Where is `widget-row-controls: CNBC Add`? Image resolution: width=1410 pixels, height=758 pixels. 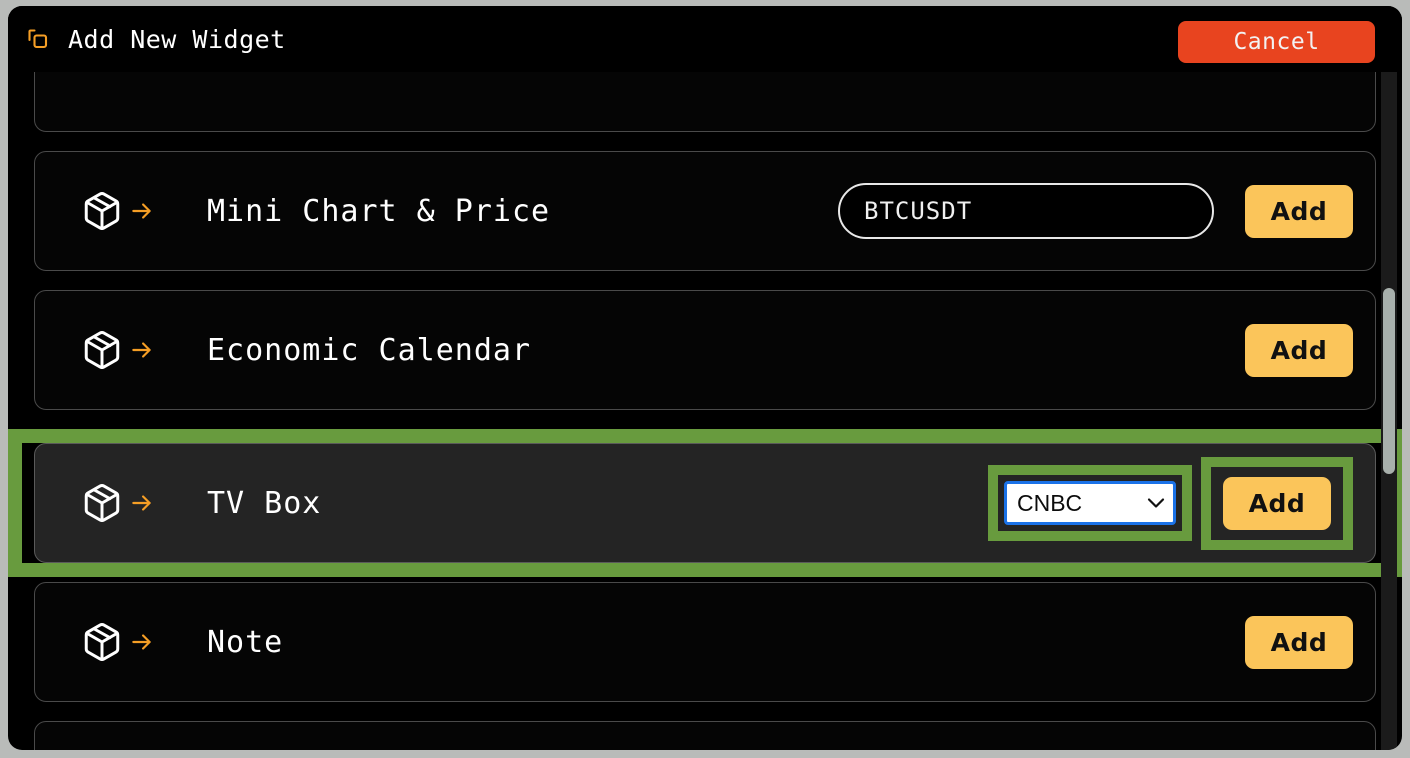 widget-row-controls: CNBC Add is located at coordinates (1170, 503).